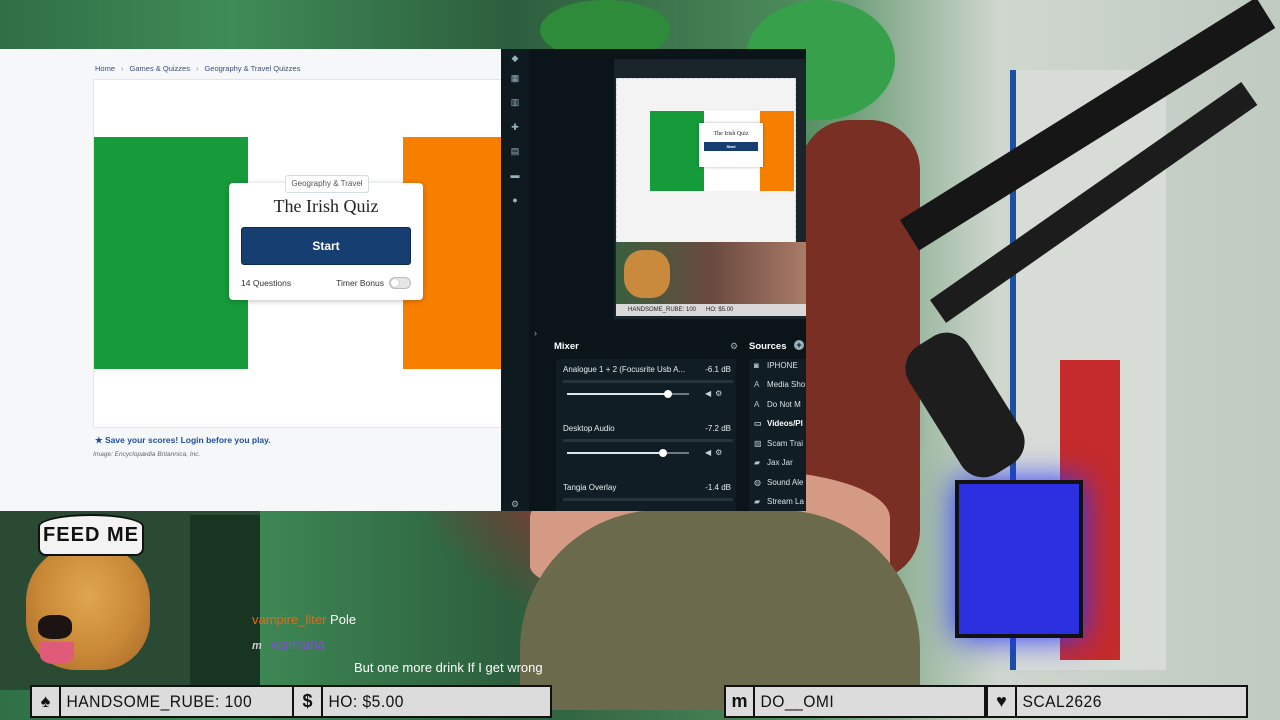  Describe the element at coordinates (778, 482) in the screenshot. I see `source-item: ◍ Sound Ale` at that location.